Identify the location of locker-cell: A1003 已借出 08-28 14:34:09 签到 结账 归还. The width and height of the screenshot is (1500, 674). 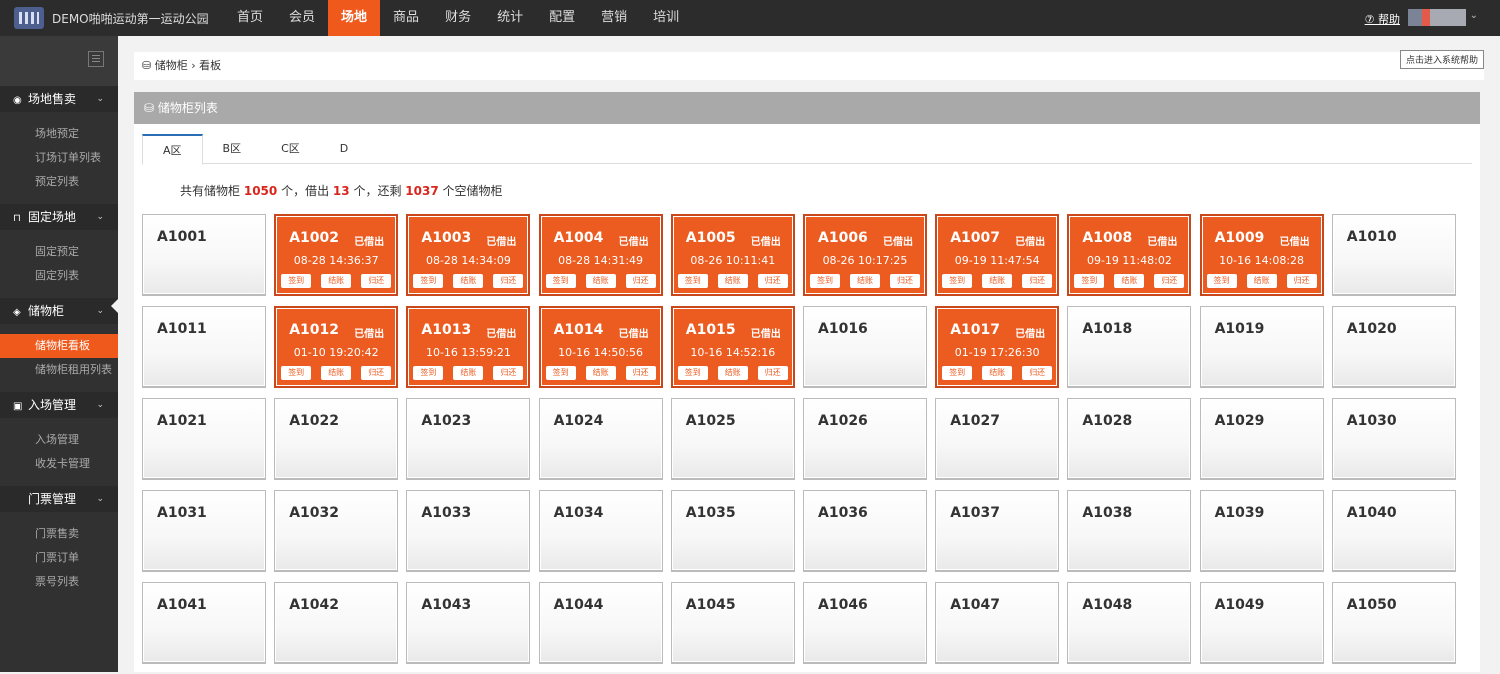
(468, 255).